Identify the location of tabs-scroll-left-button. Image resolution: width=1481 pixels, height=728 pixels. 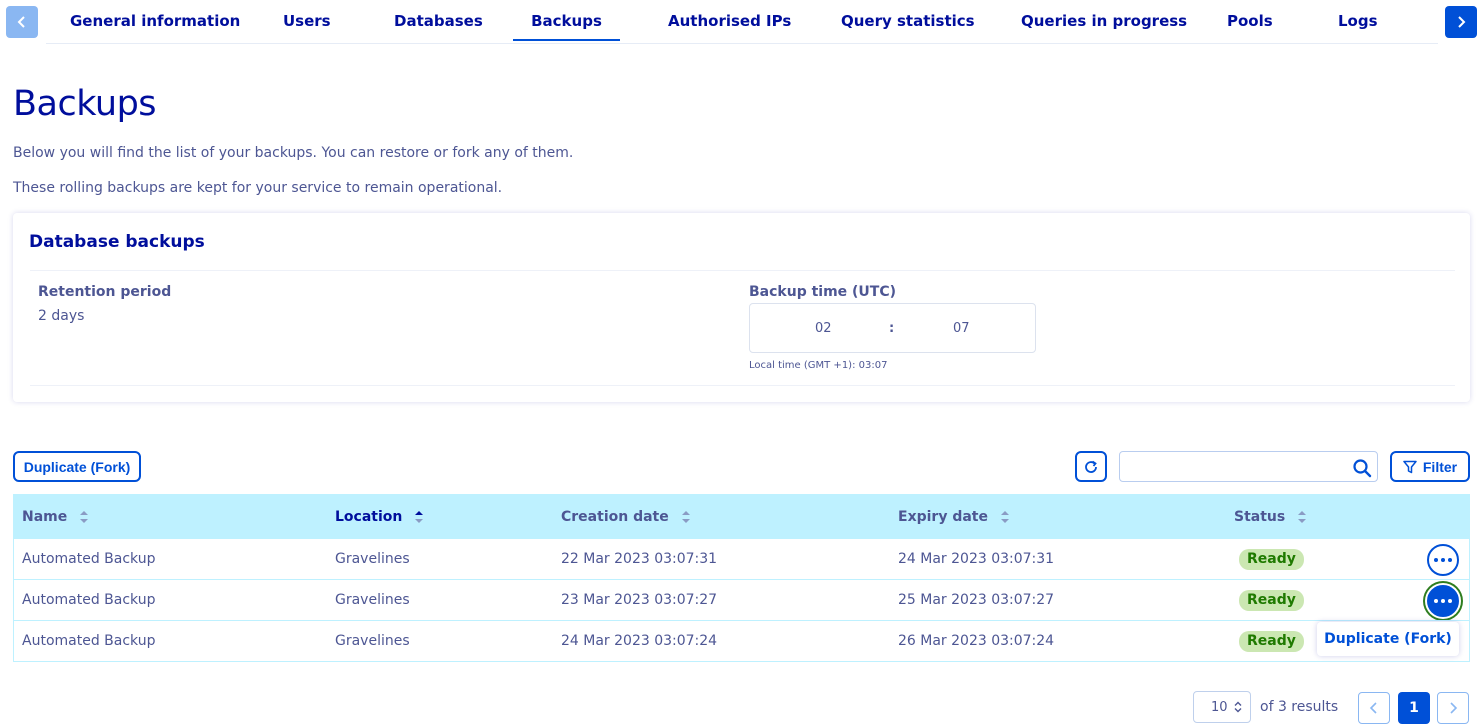
(22, 22).